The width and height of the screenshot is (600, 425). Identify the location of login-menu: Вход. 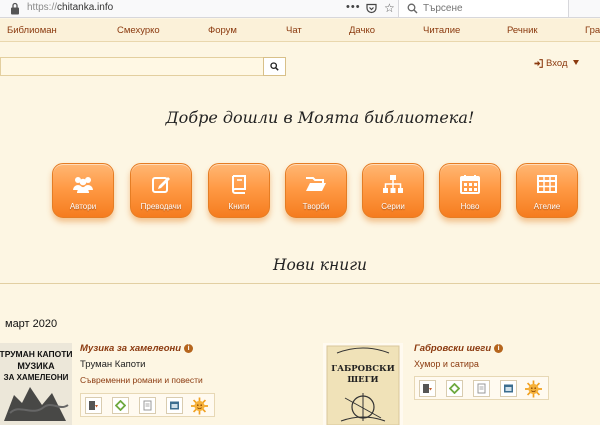
(556, 63).